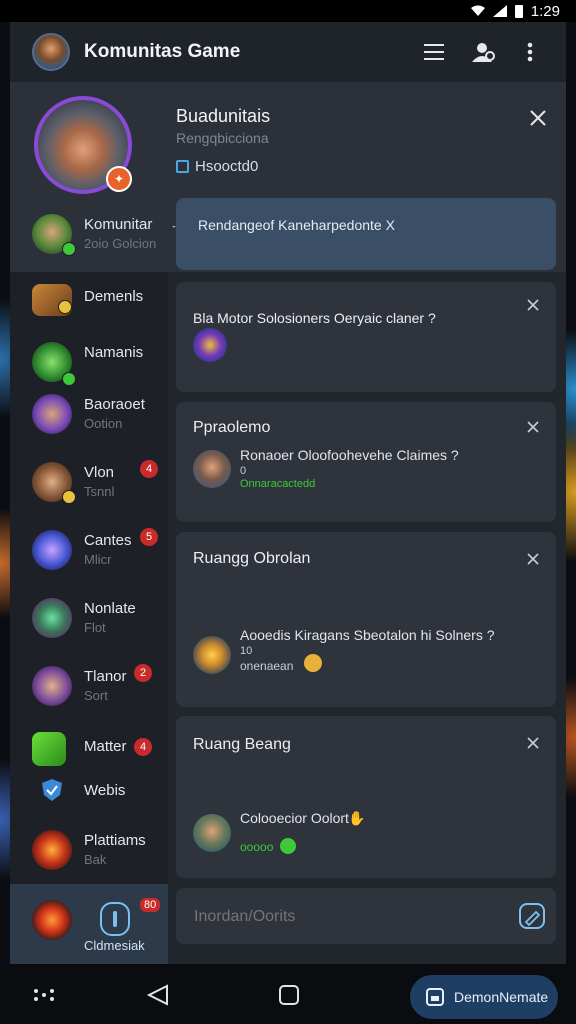 The image size is (576, 1024). I want to click on sidebar-item-vlon: Vlon Tsnnl 4, so click(89, 484).